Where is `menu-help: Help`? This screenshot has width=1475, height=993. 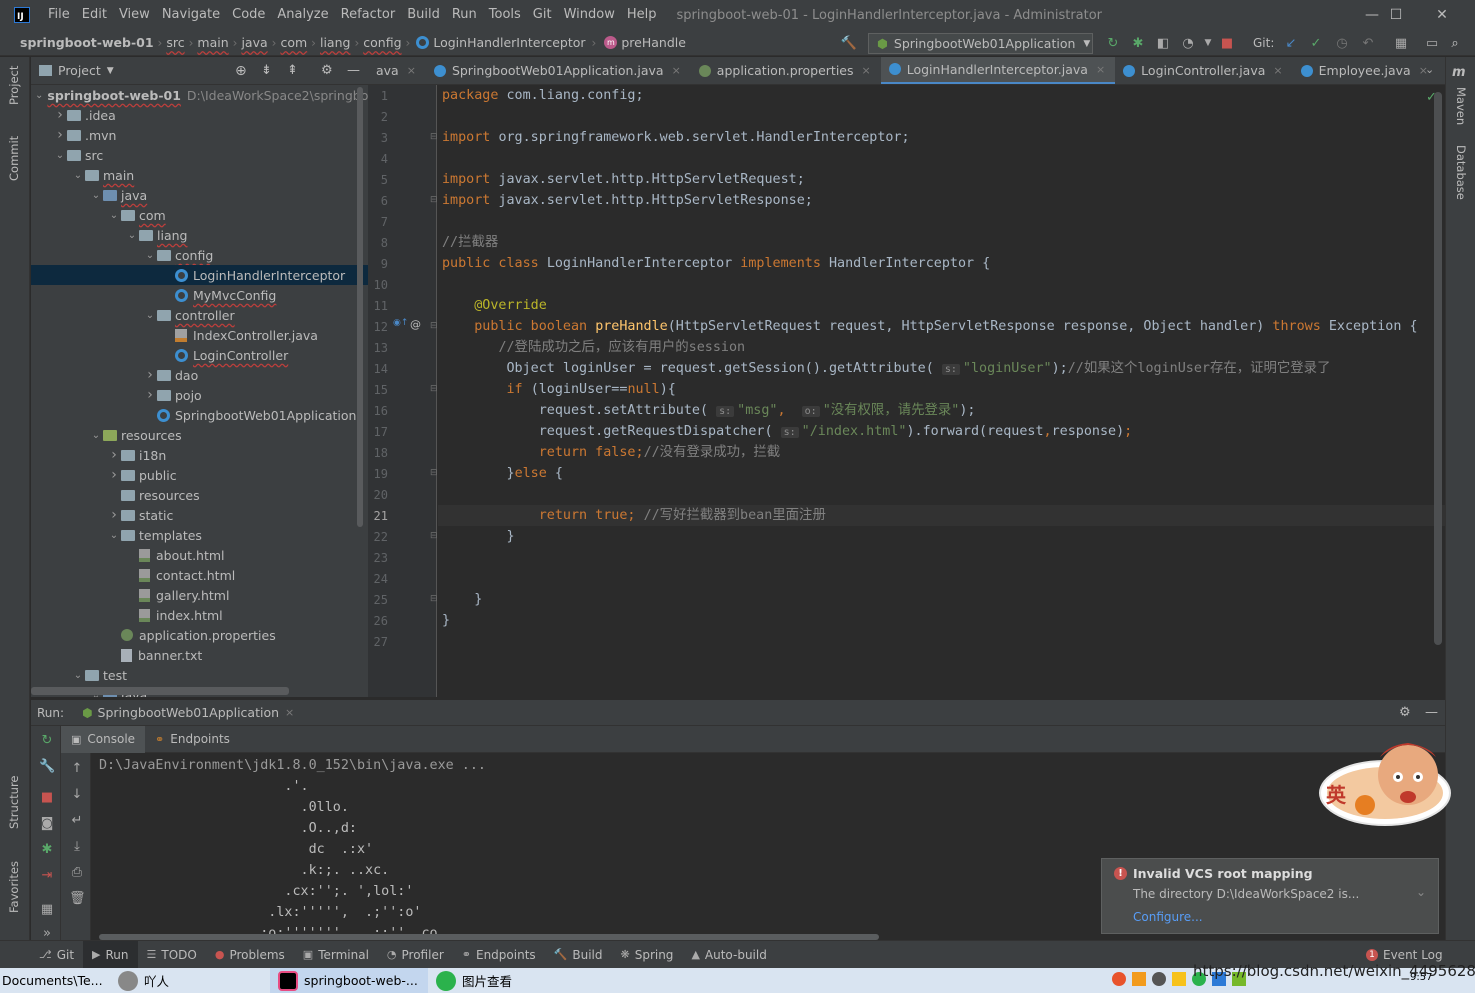 menu-help: Help is located at coordinates (642, 15).